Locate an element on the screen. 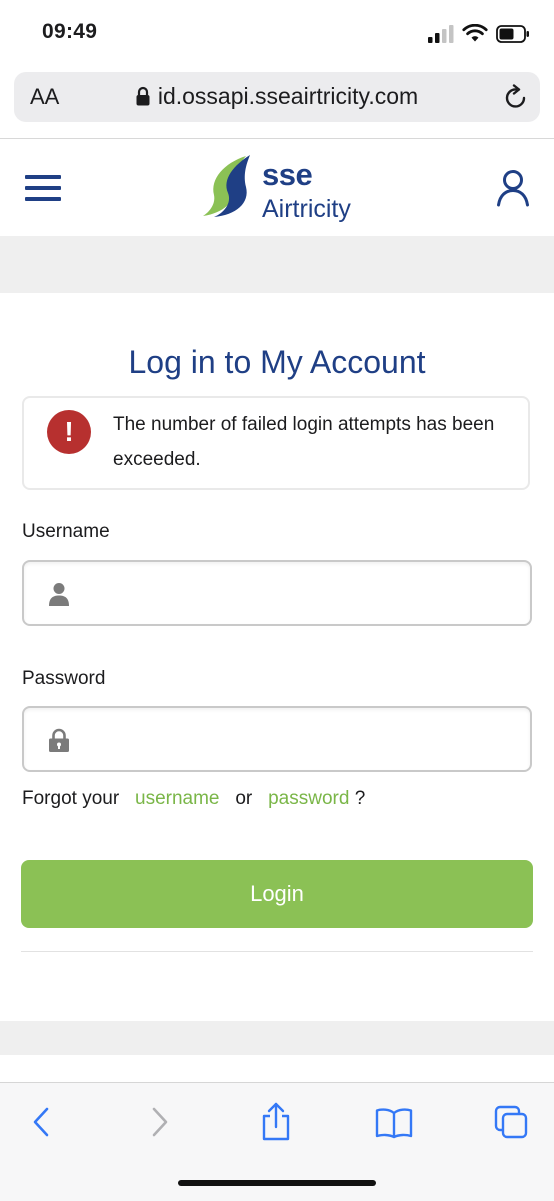 The image size is (554, 1201). divider is located at coordinates (277, 951).